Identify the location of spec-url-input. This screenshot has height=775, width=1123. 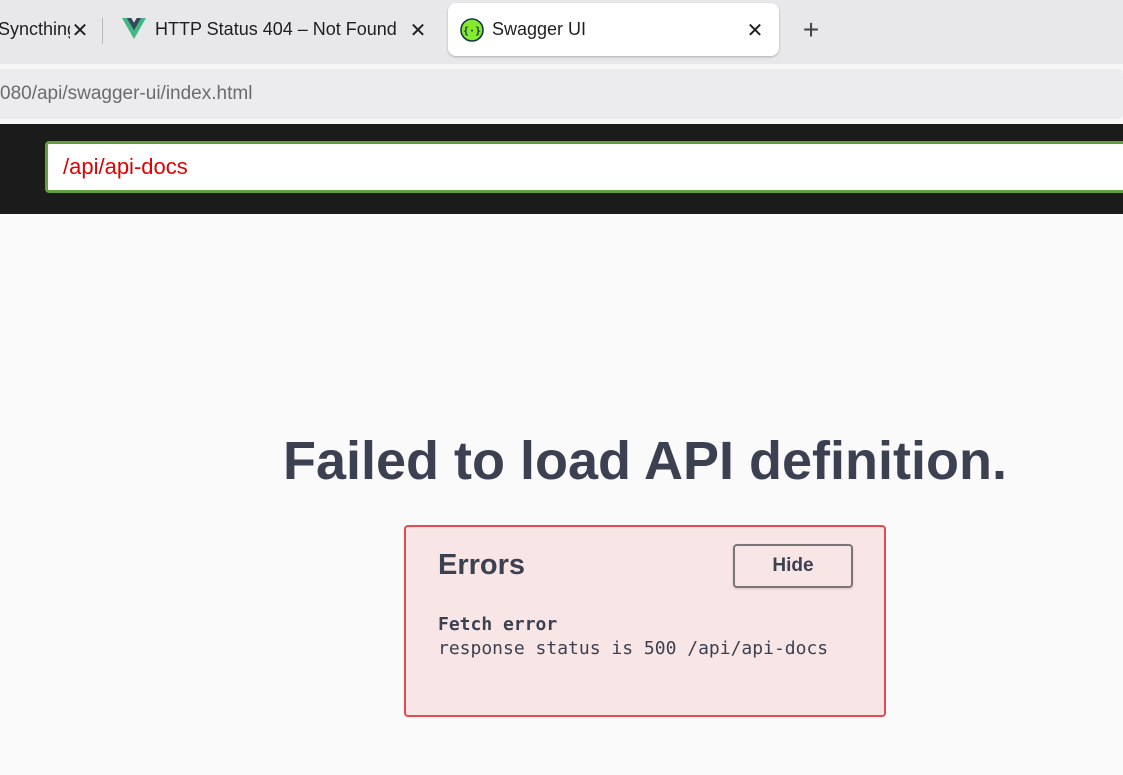
(584, 167).